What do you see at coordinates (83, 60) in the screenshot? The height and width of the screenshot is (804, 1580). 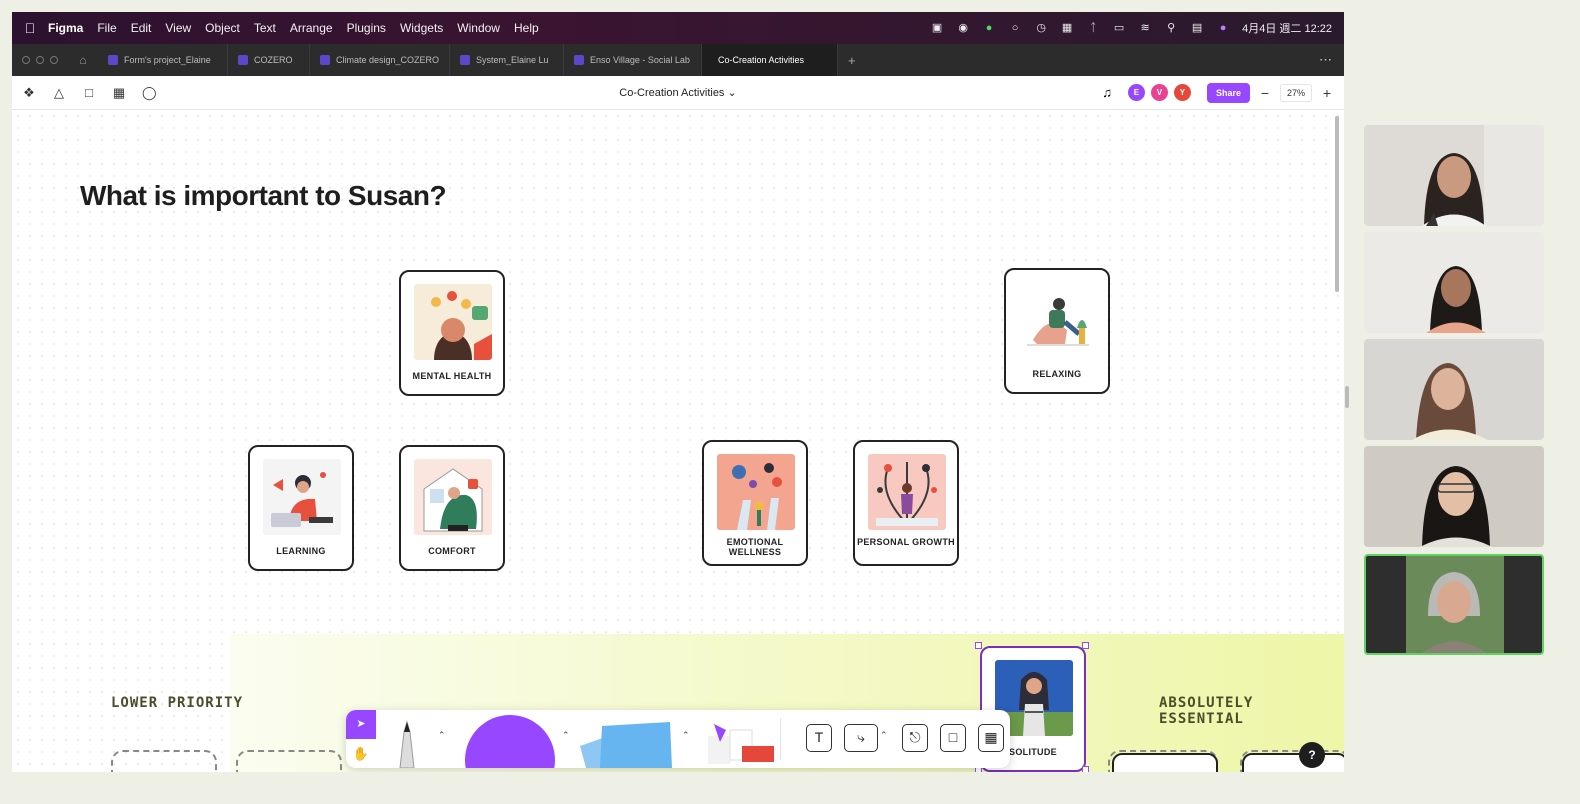 I see `home-icon: ⌂` at bounding box center [83, 60].